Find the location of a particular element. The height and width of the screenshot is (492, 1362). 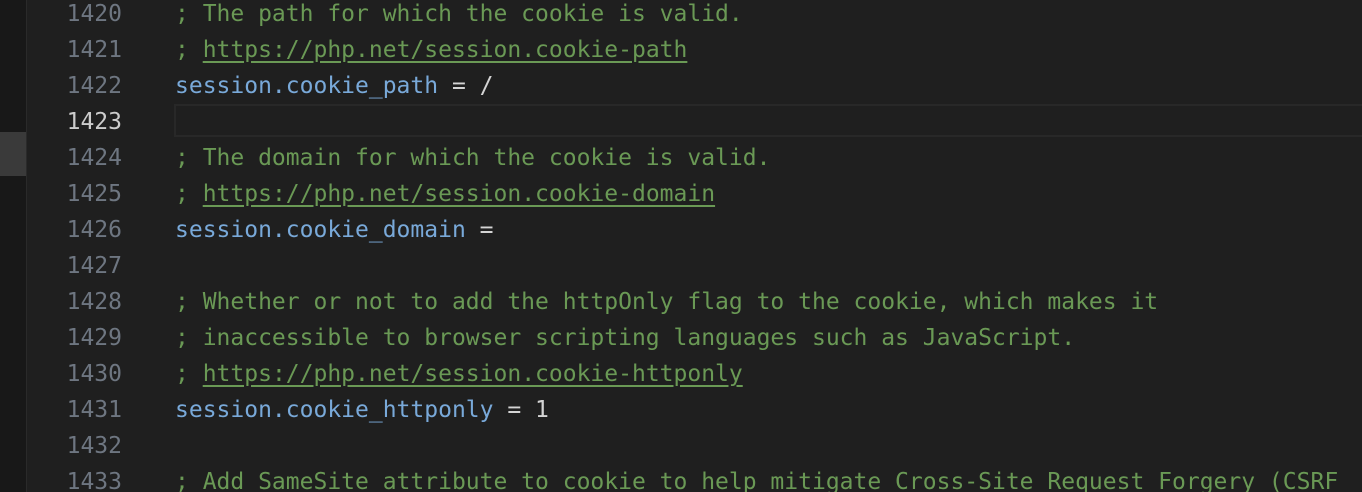

config-value: = is located at coordinates (479, 230).